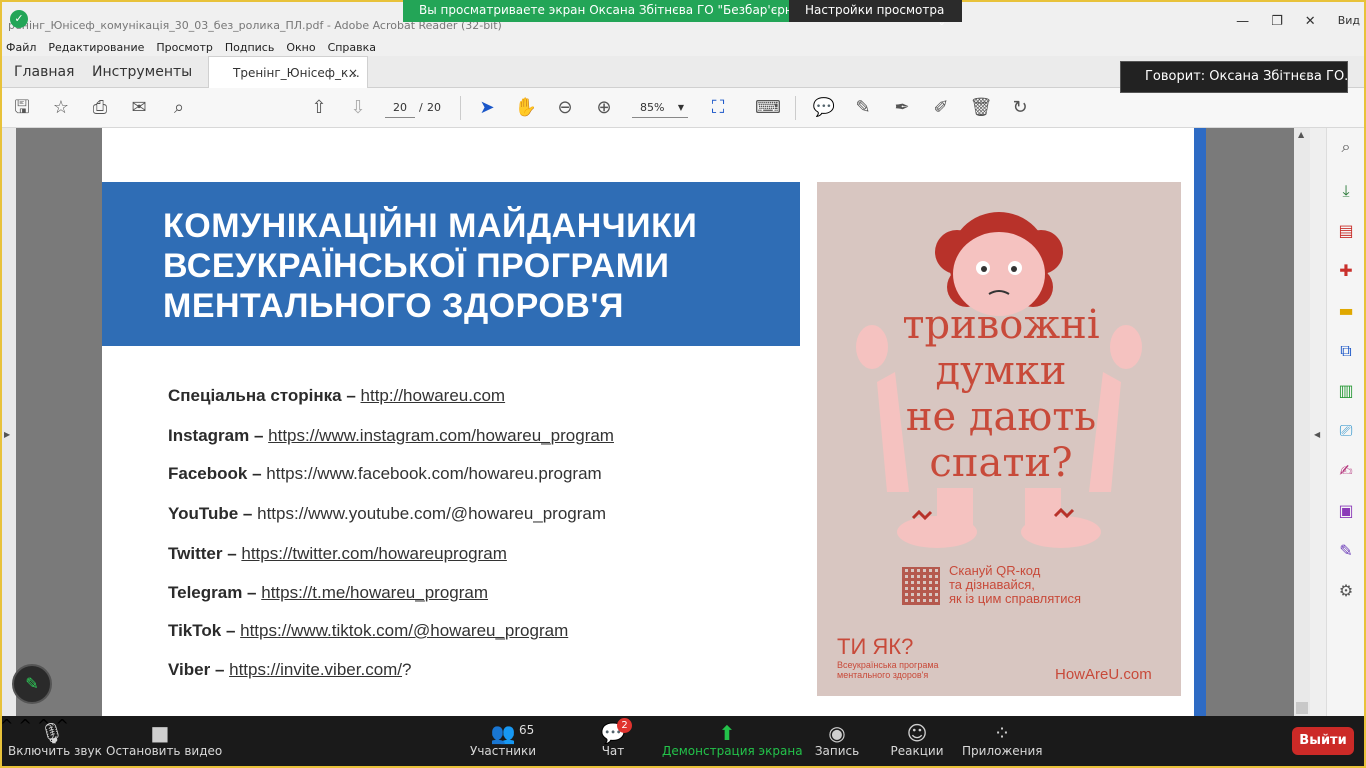  I want to click on link-url: https://twitter.com/howareuprogram, so click(374, 553).